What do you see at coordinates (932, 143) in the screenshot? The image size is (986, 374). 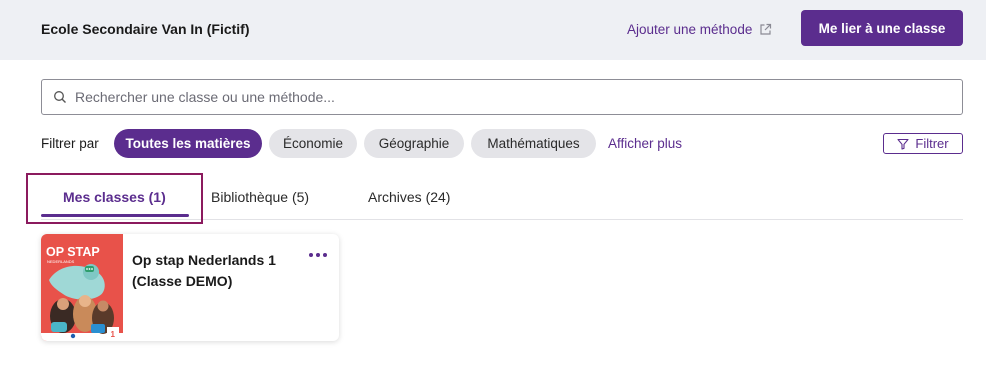 I see `filter-button-label: Filtrer` at bounding box center [932, 143].